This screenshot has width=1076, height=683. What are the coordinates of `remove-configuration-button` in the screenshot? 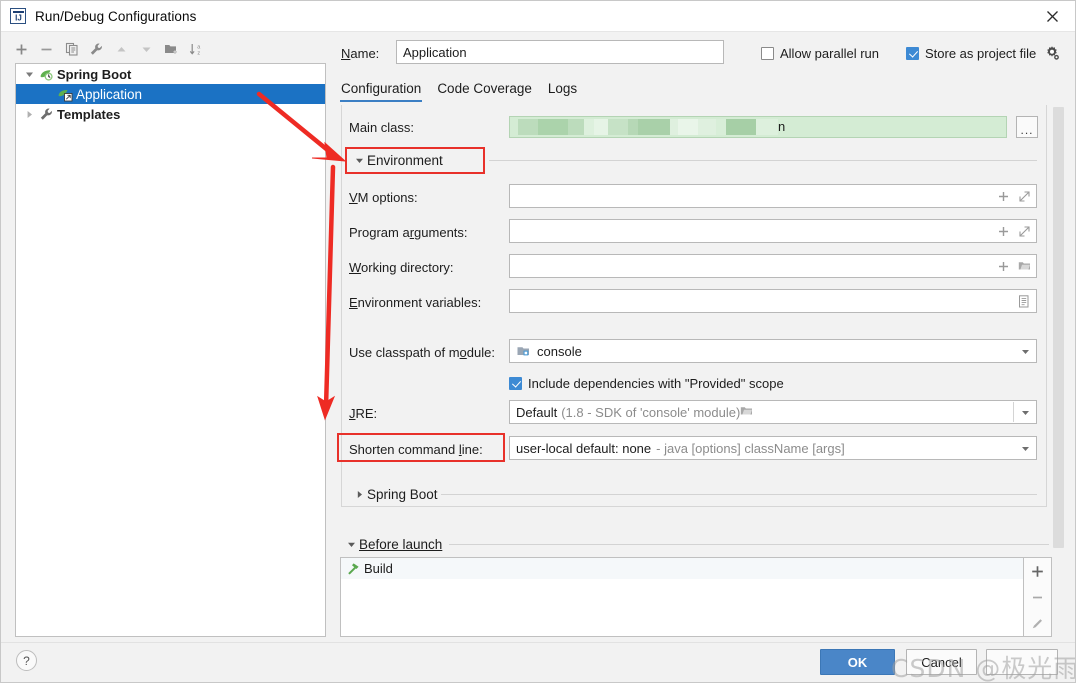 It's located at (46, 49).